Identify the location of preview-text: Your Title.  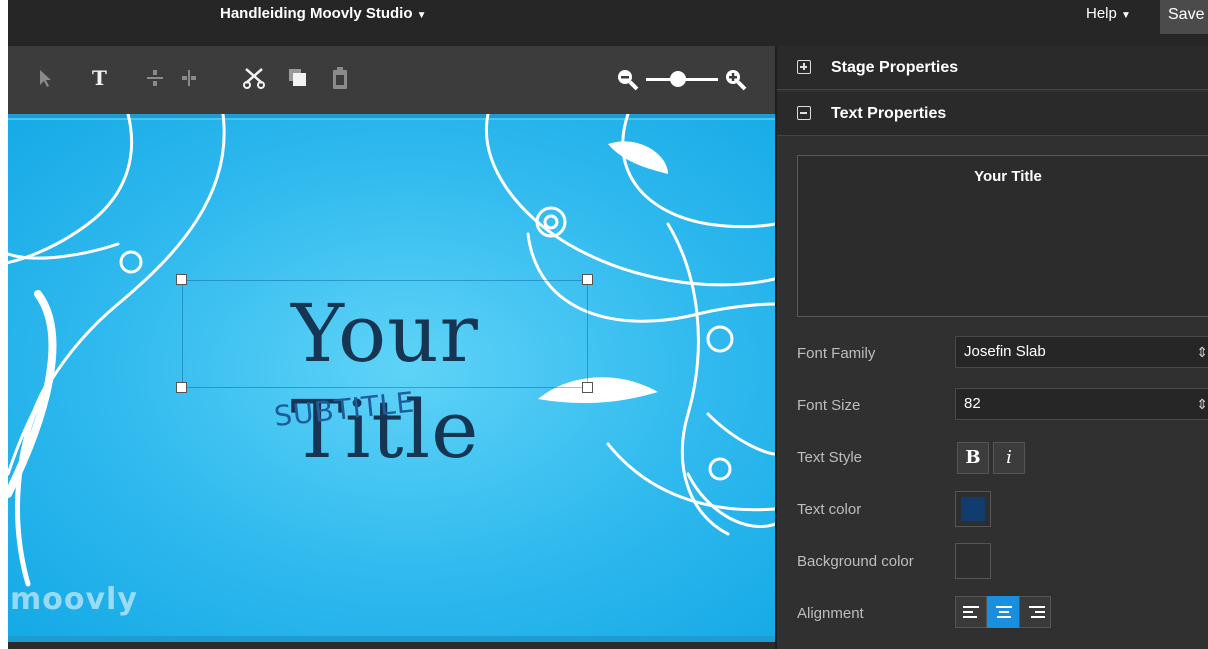
(1008, 176).